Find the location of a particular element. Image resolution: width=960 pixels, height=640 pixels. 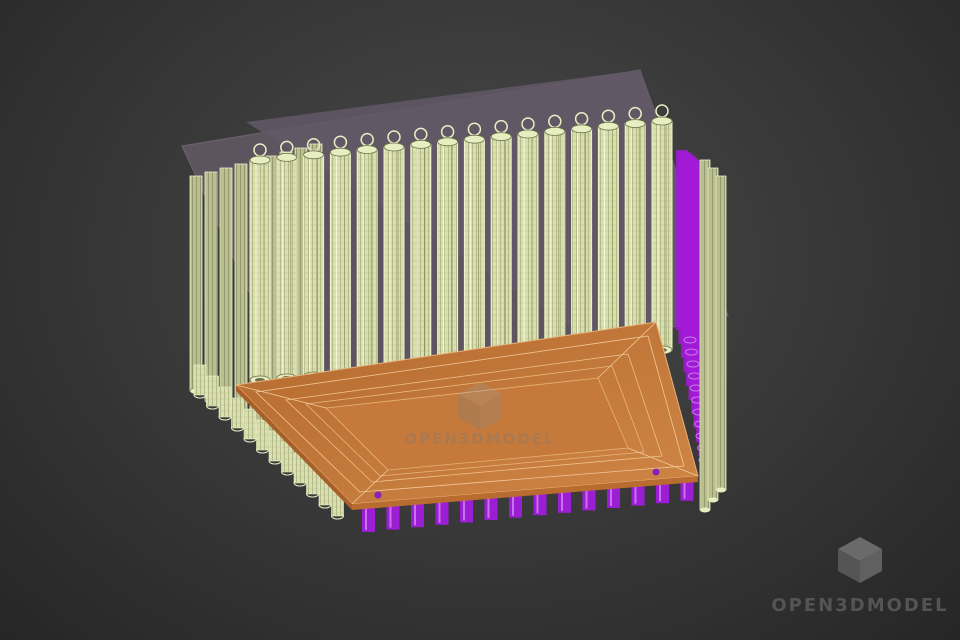

cube-logo-icon is located at coordinates (860, 560).